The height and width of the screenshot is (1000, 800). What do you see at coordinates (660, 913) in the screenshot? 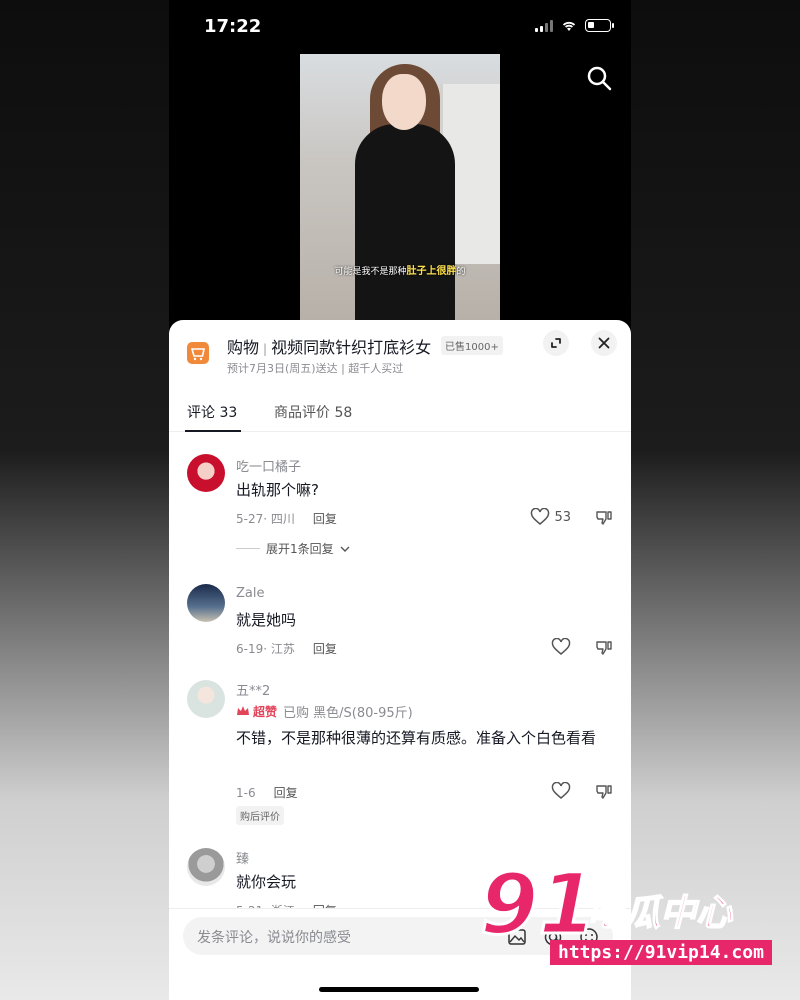
I see `watermark-text: 吃瓜中心` at bounding box center [660, 913].